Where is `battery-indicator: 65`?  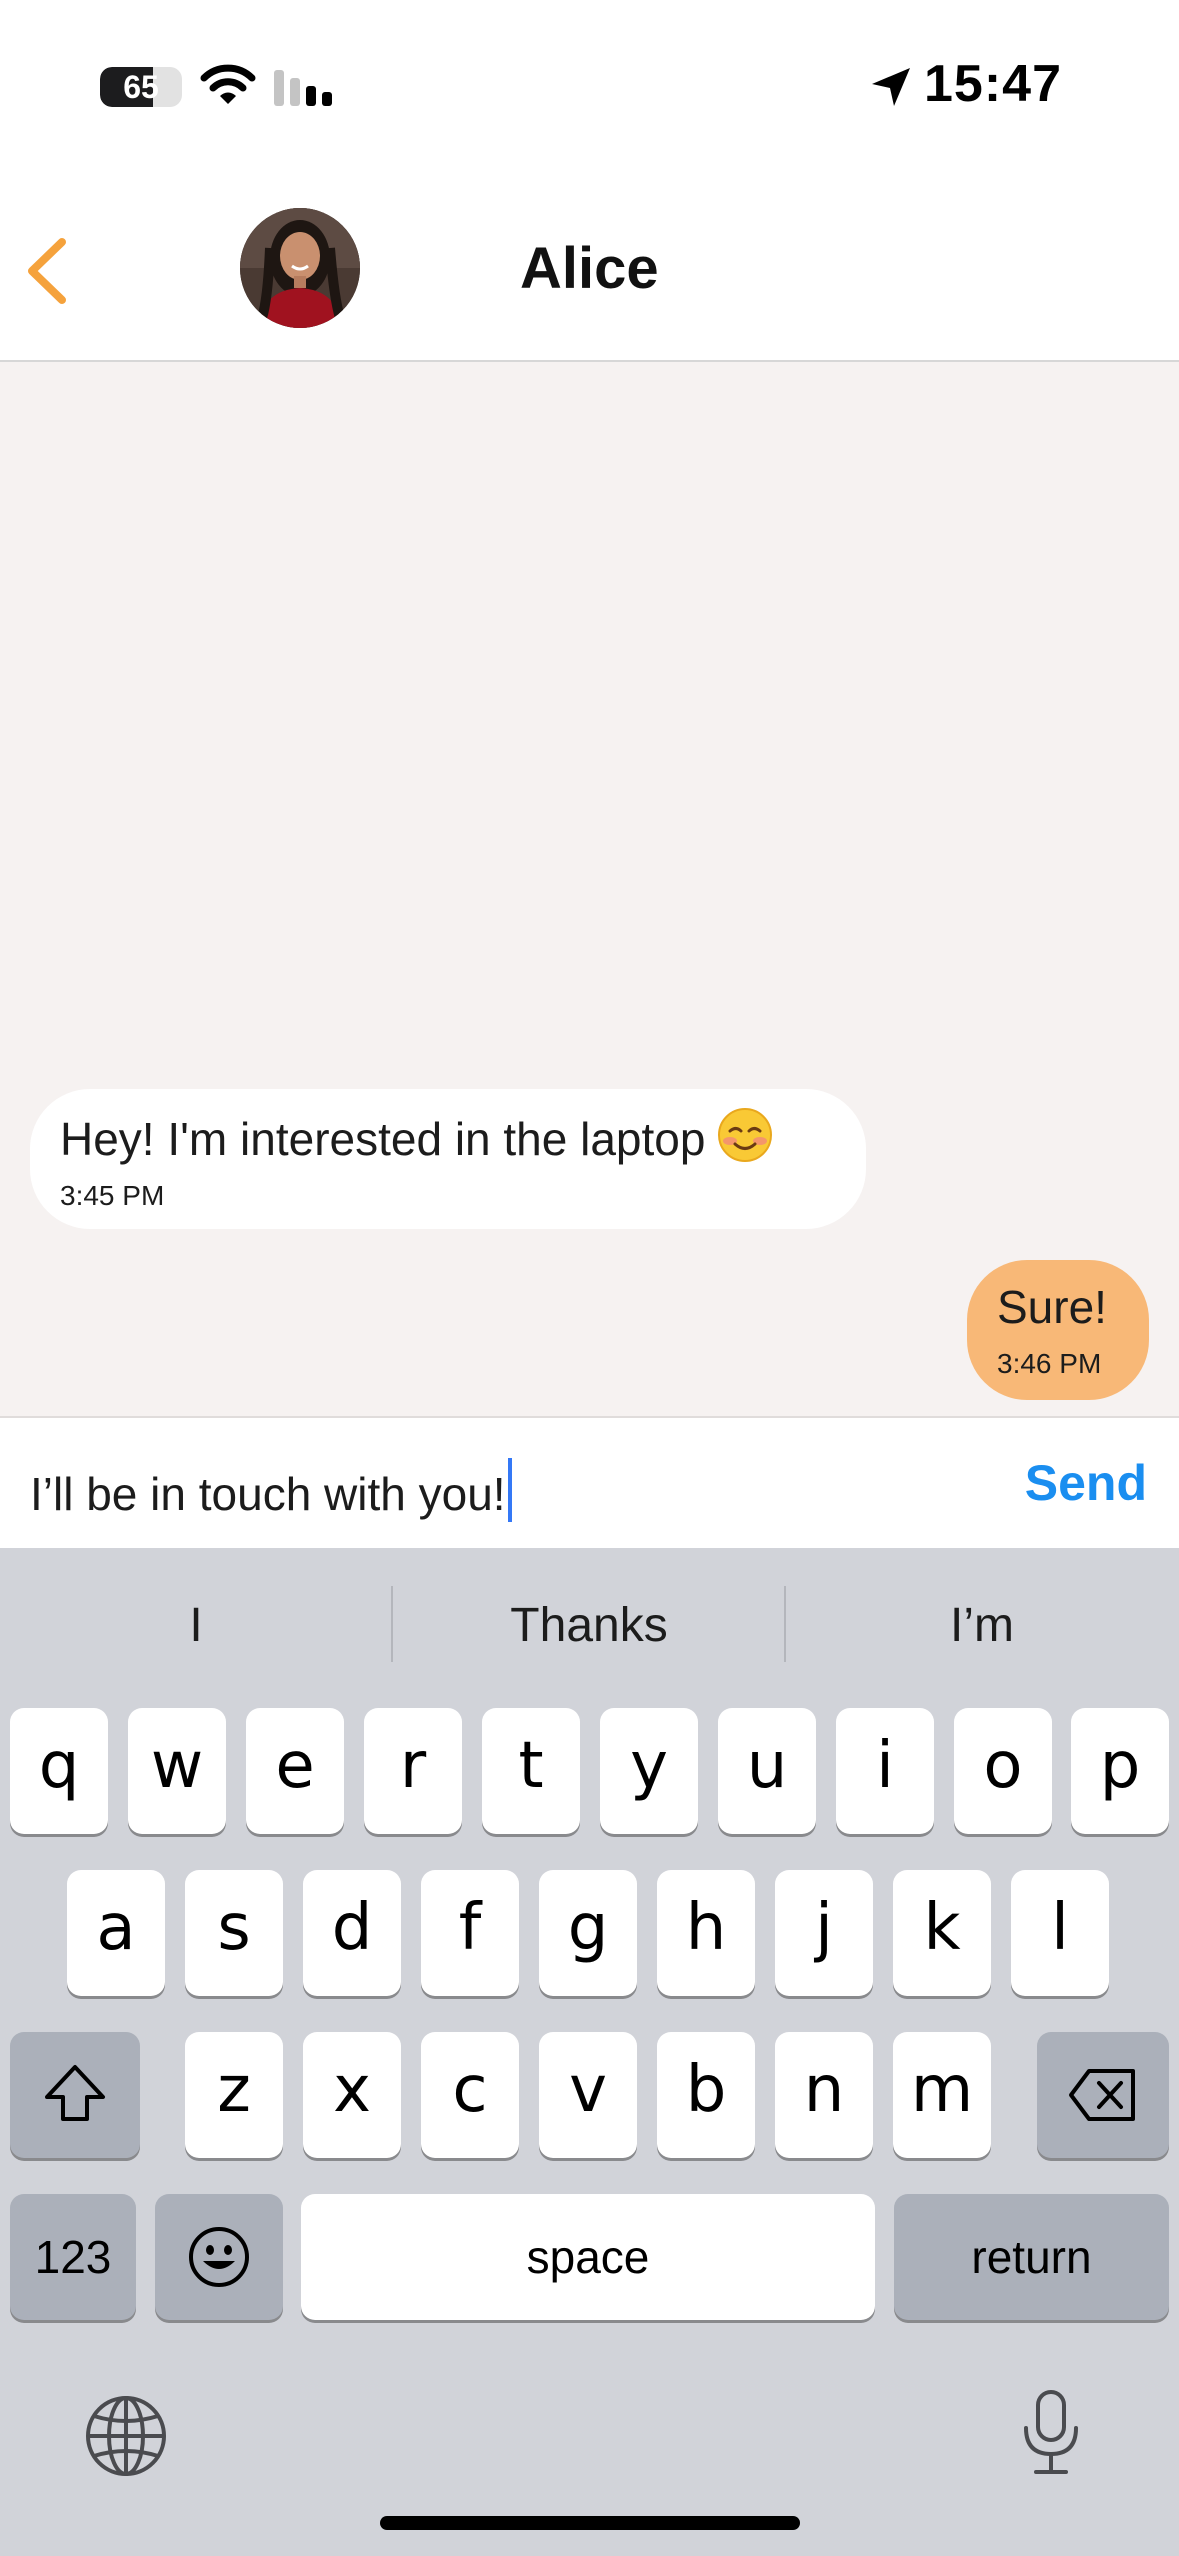 battery-indicator: 65 is located at coordinates (141, 87).